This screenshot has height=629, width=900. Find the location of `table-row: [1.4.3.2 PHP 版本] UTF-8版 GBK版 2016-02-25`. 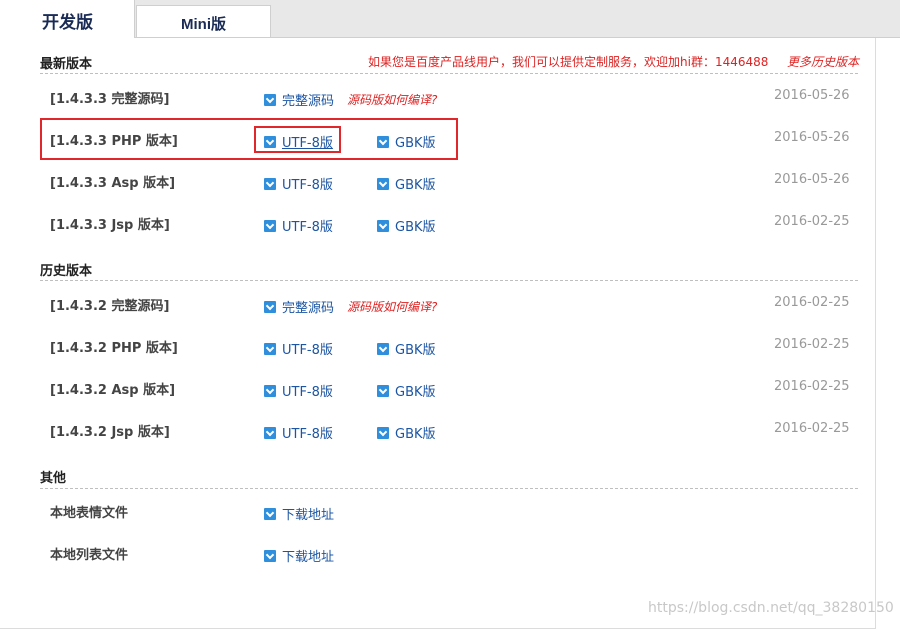

table-row: [1.4.3.2 PHP 版本] UTF-8版 GBK版 2016-02-25 is located at coordinates (437, 352).